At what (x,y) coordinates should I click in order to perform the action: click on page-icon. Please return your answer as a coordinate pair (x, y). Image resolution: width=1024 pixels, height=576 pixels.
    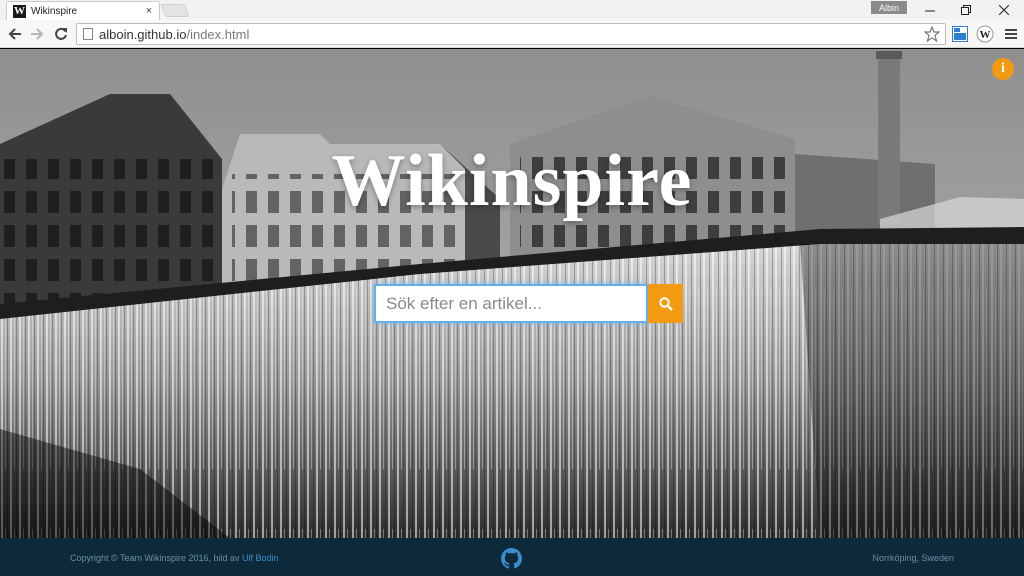
    Looking at the image, I should click on (88, 34).